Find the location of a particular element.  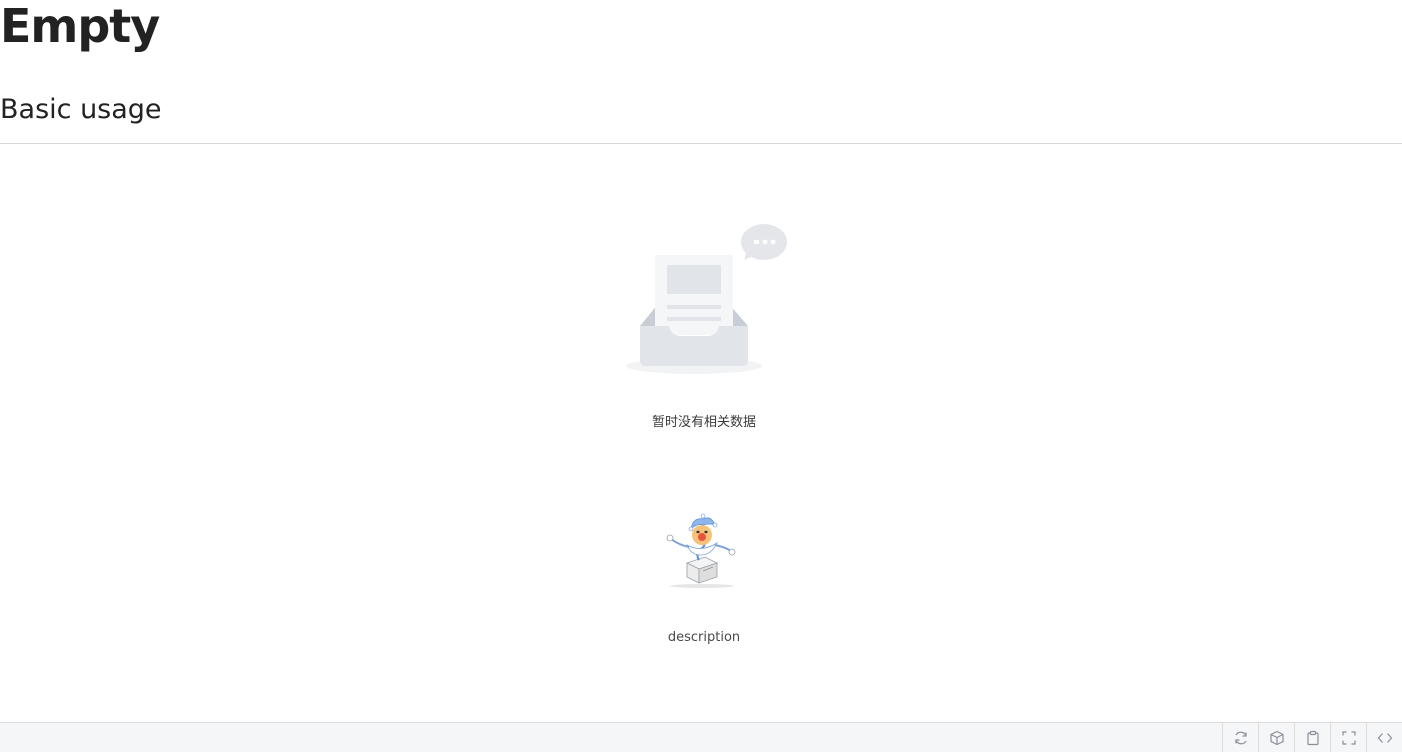

toolbar-buttons is located at coordinates (1312, 737).